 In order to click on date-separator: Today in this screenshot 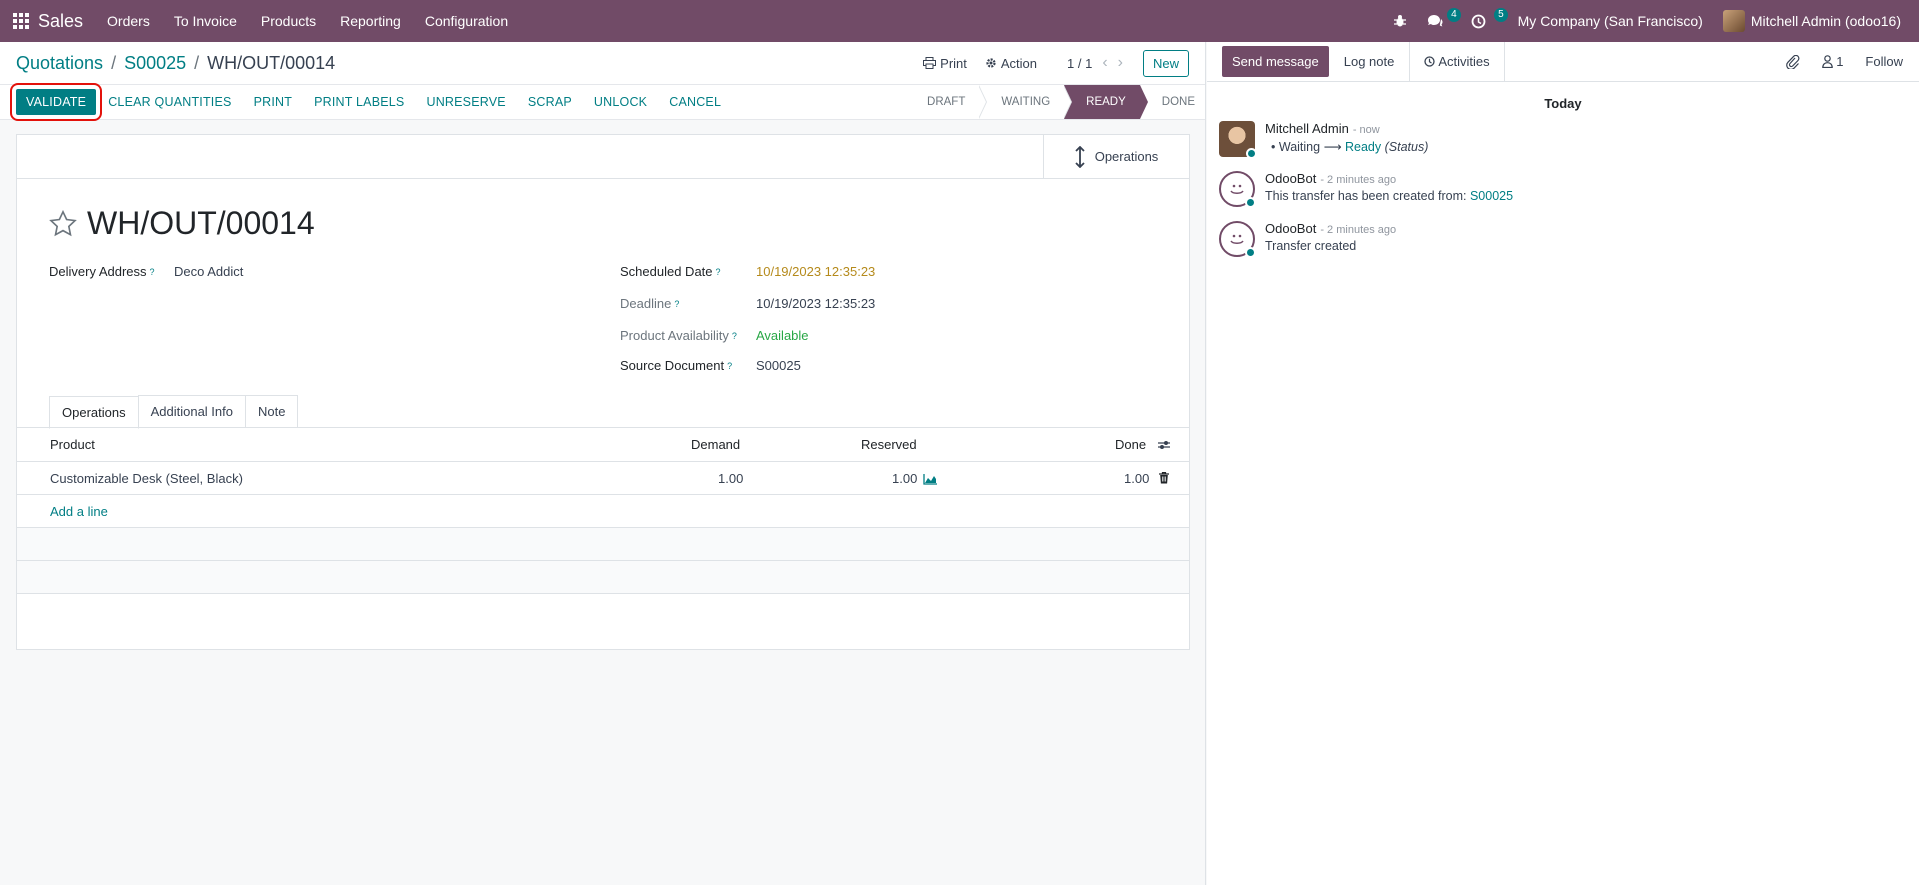, I will do `click(1563, 103)`.